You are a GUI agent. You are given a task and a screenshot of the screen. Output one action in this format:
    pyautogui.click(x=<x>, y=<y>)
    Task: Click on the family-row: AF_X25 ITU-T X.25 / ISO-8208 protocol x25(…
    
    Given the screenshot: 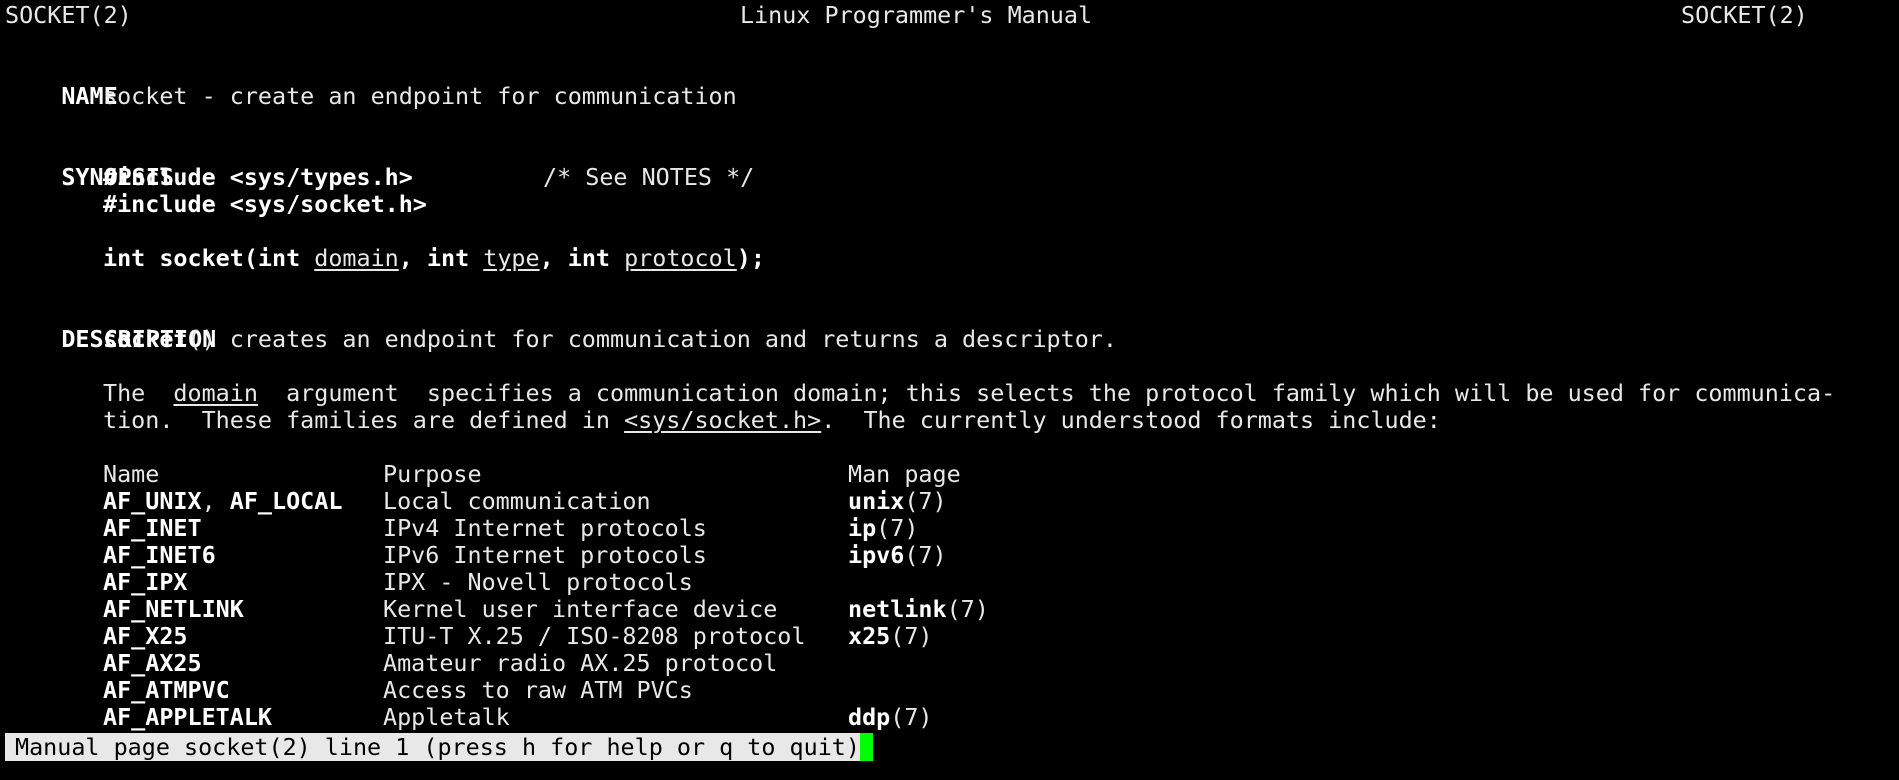 What is the action you would take?
    pyautogui.click(x=950, y=636)
    